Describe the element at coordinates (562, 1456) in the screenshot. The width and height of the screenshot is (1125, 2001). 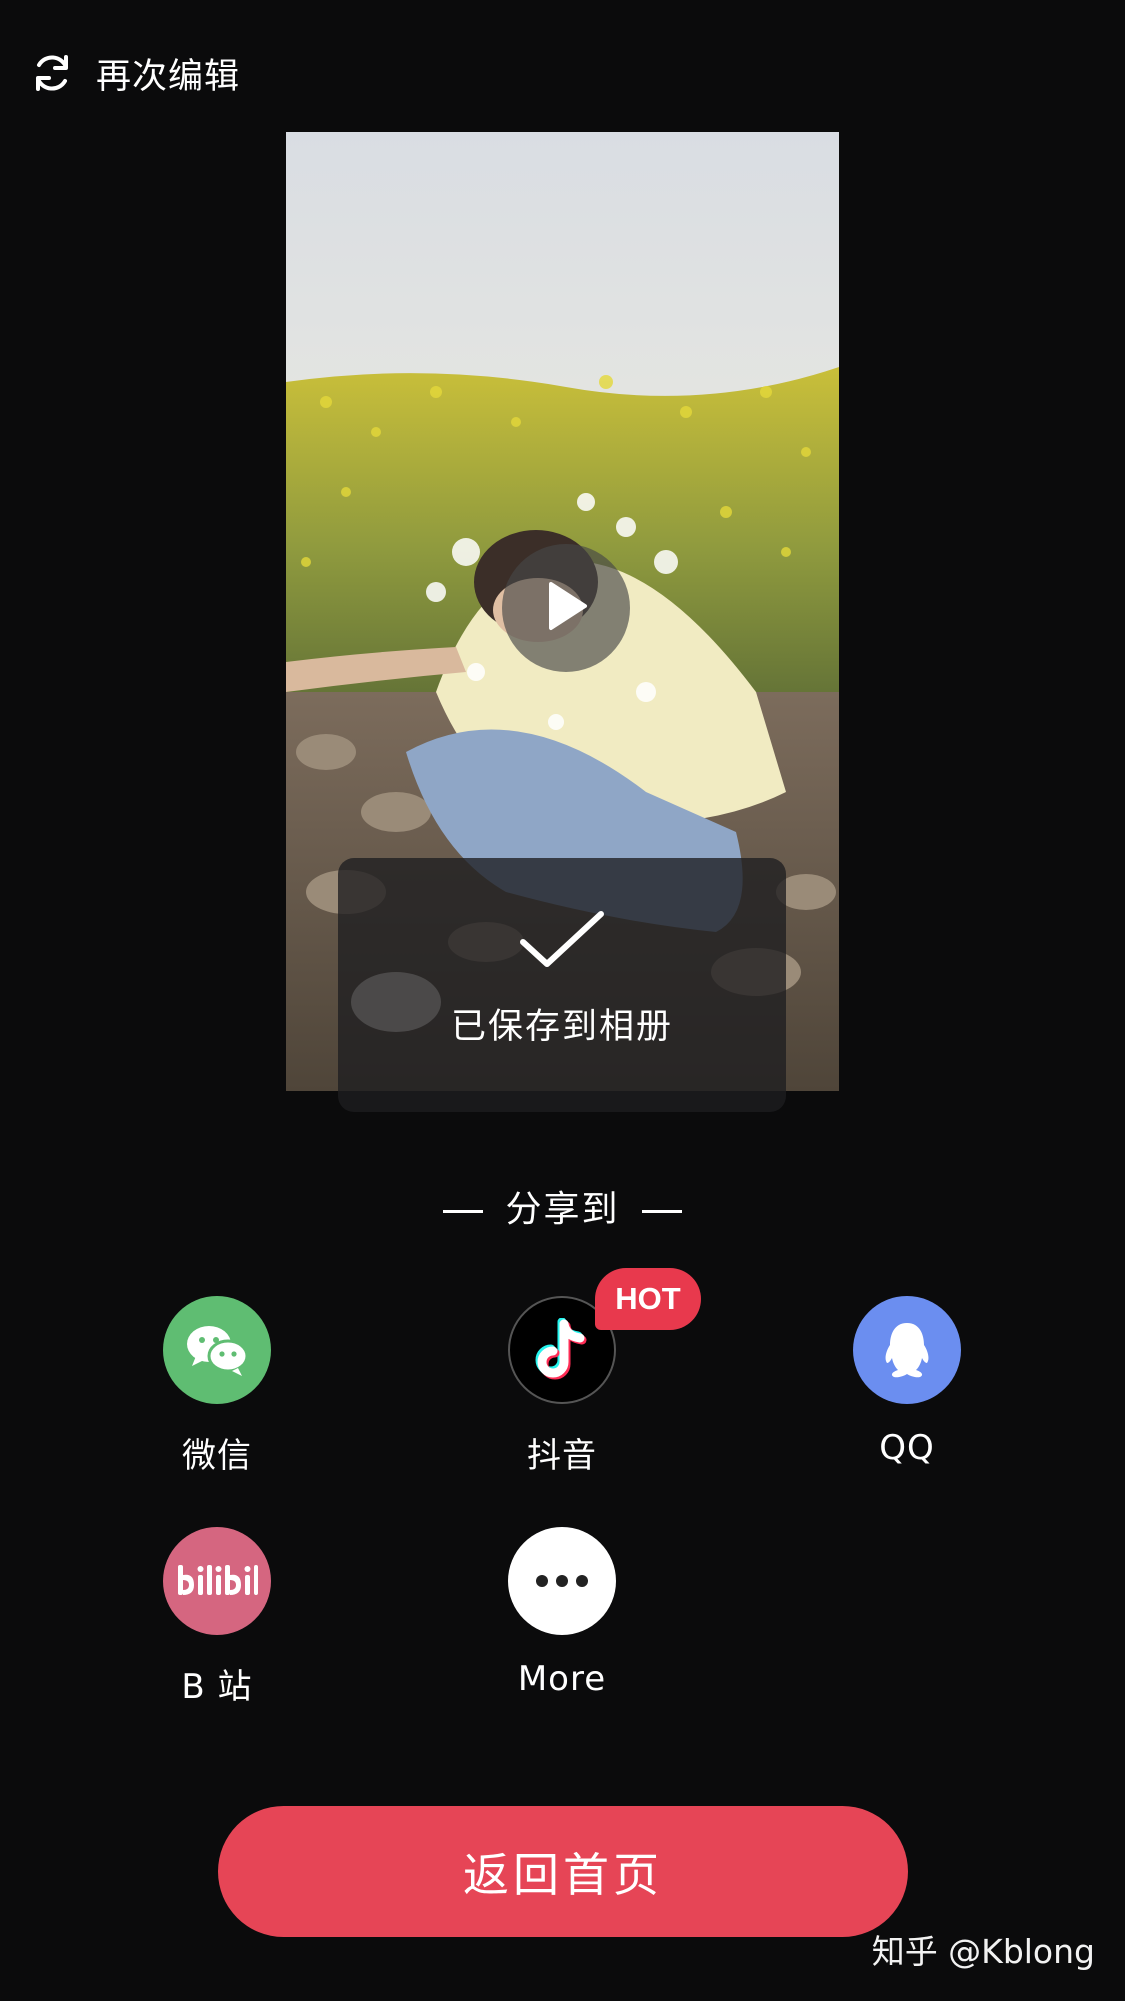
I see `share-douyin-label: 抖音` at that location.